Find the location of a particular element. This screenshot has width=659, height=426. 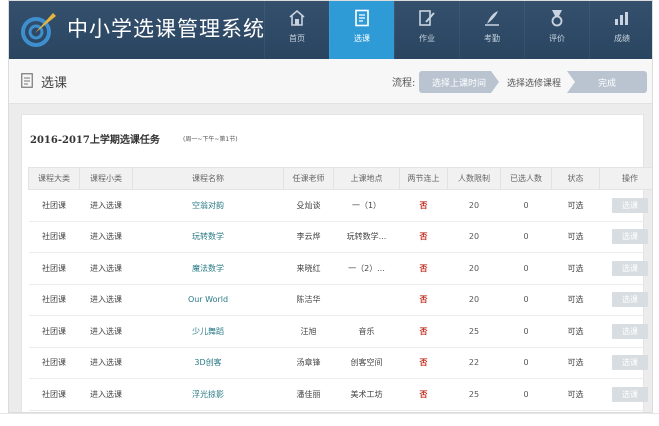

flow-step-select-time: 选择上课时间 is located at coordinates (459, 82).